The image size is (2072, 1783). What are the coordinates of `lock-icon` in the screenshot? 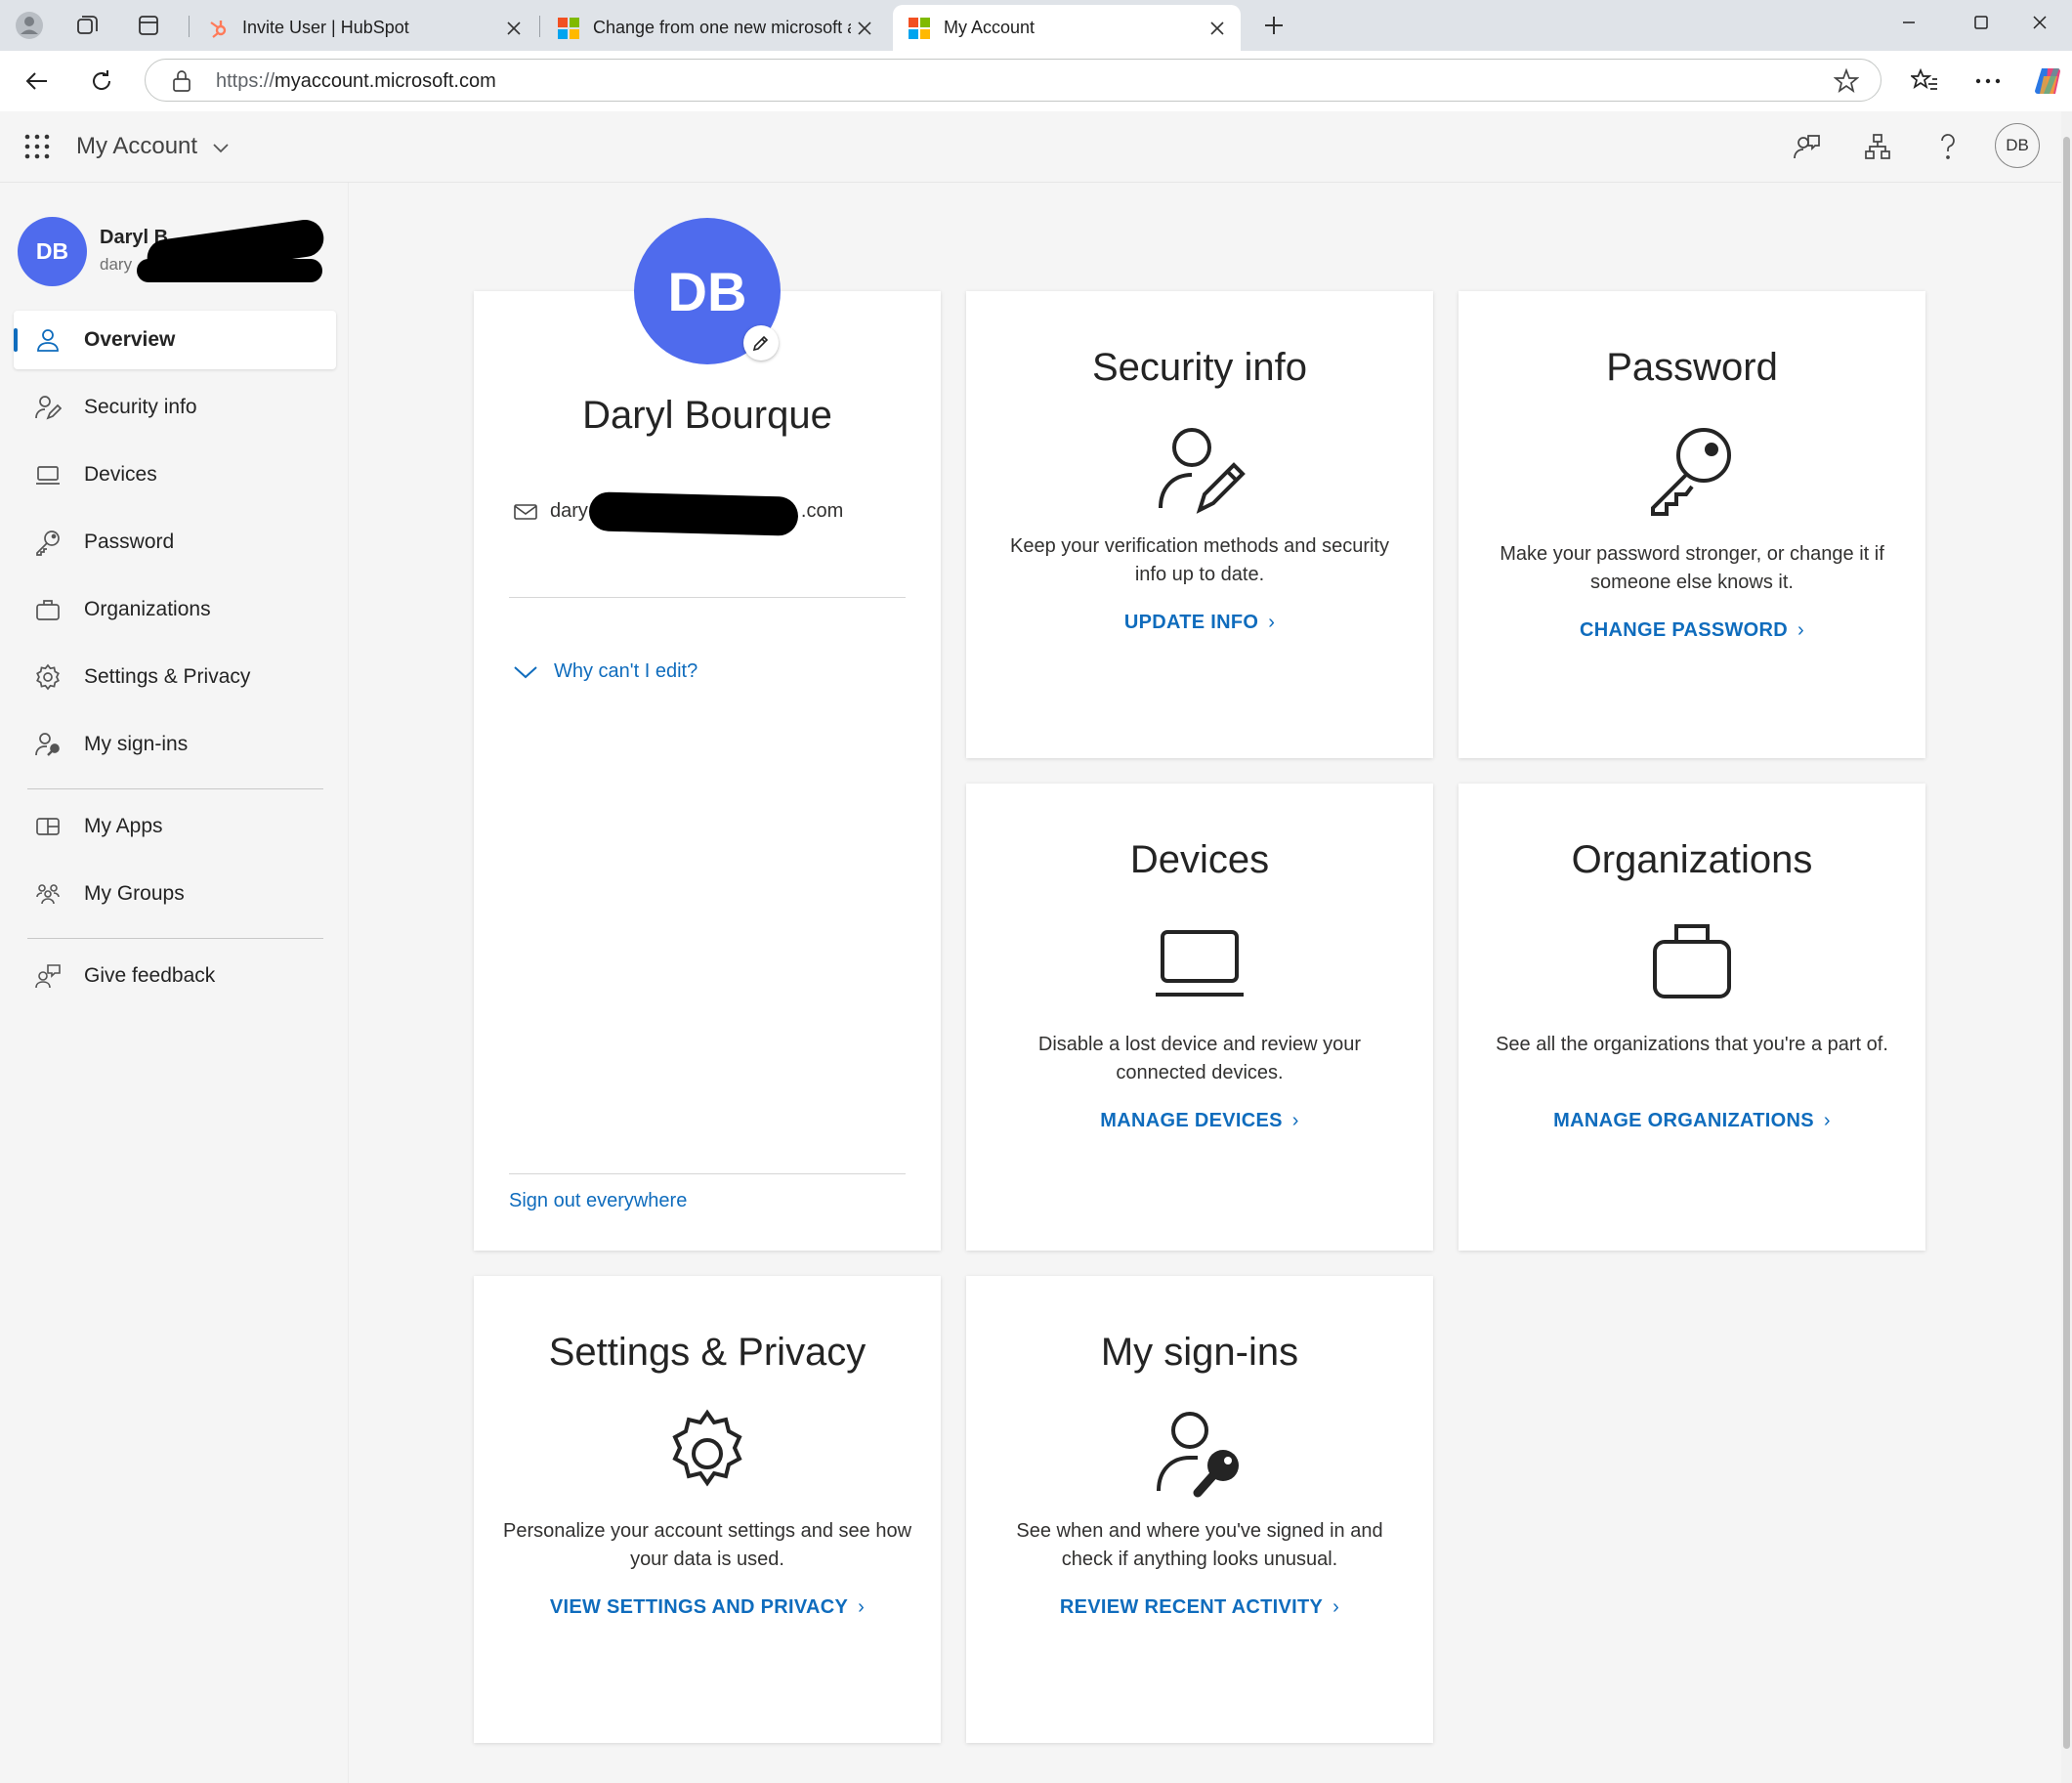 It's located at (182, 81).